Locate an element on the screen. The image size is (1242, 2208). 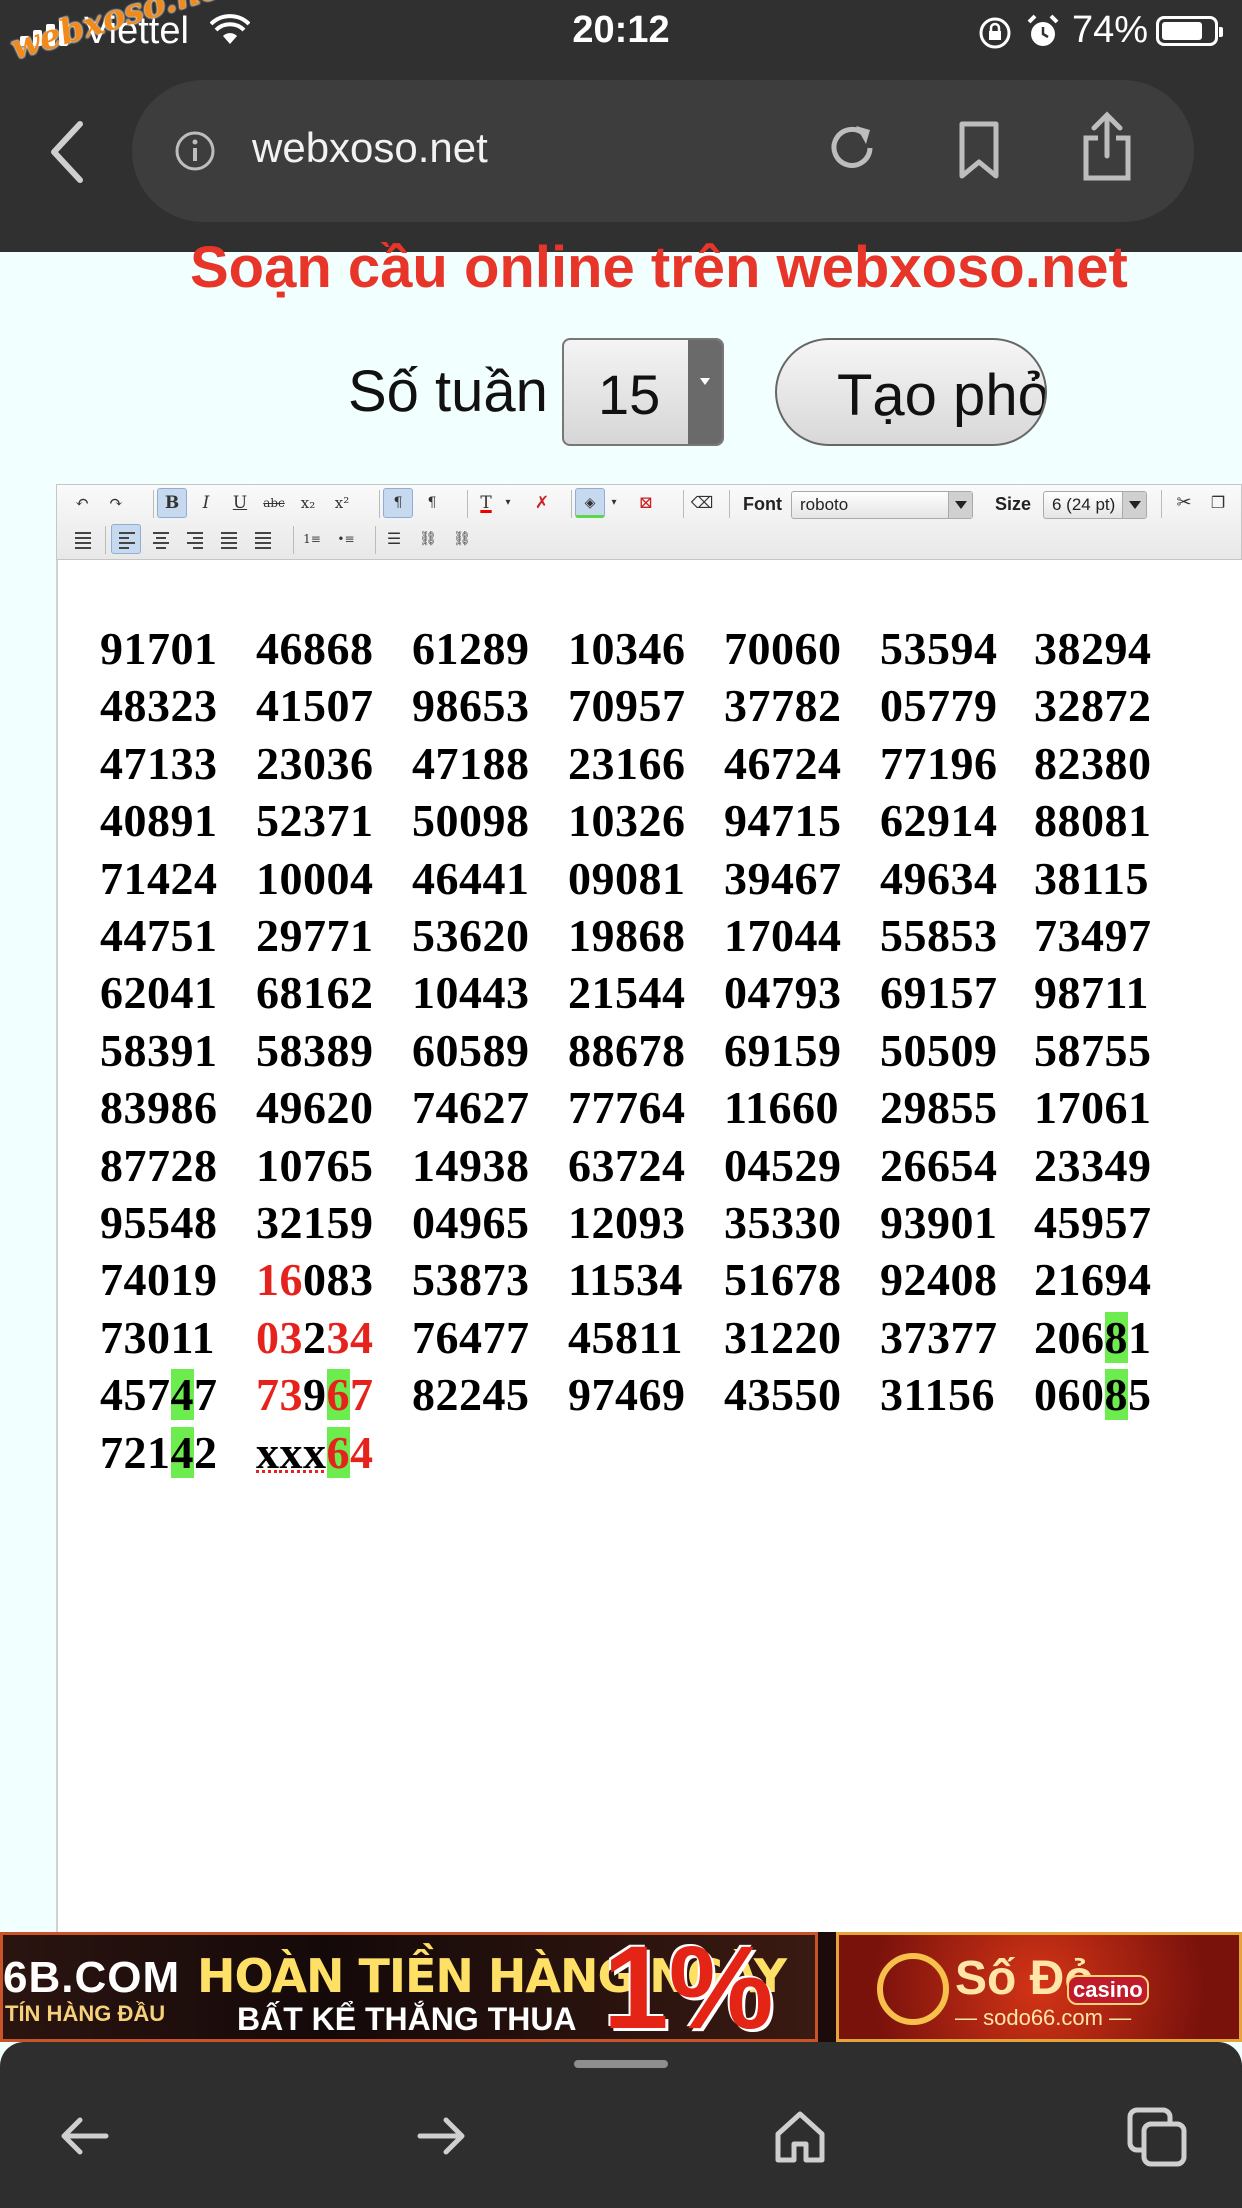
ltr-icon: ¶ is located at coordinates (398, 503).